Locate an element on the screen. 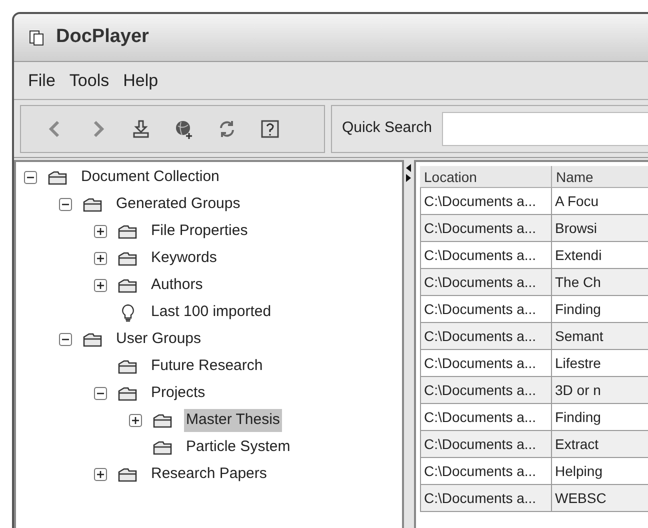 The width and height of the screenshot is (648, 528). tree-item: Keywords is located at coordinates (184, 258).